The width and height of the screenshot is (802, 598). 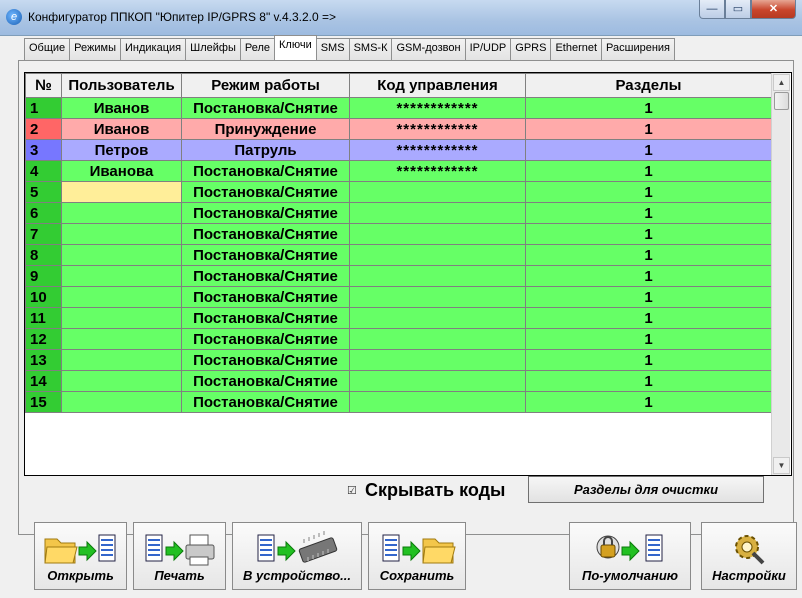 I want to click on table-row: 14 Постановка/Снятие 1, so click(x=398, y=381).